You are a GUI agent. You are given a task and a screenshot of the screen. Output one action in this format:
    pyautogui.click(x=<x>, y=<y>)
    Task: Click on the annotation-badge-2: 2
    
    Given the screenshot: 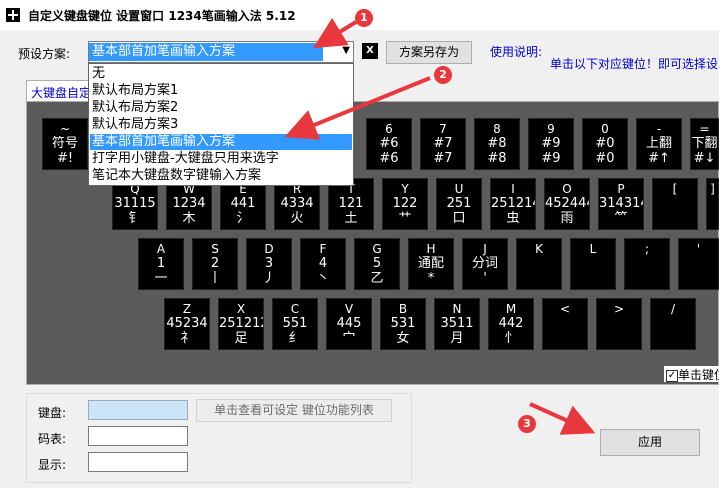 What is the action you would take?
    pyautogui.click(x=443, y=75)
    